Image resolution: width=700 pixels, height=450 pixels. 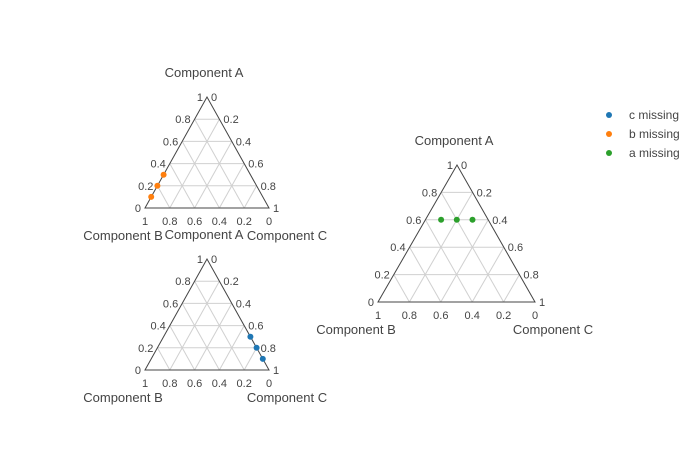 I want to click on legend-label: c missing, so click(x=654, y=115).